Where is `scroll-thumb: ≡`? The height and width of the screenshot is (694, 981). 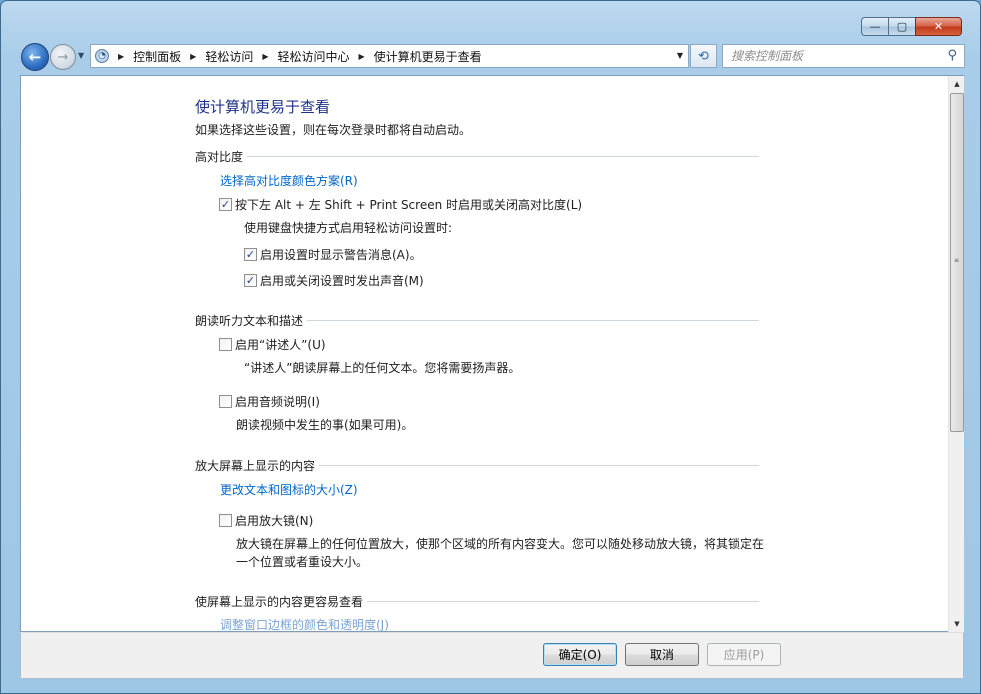
scroll-thumb: ≡ is located at coordinates (957, 262).